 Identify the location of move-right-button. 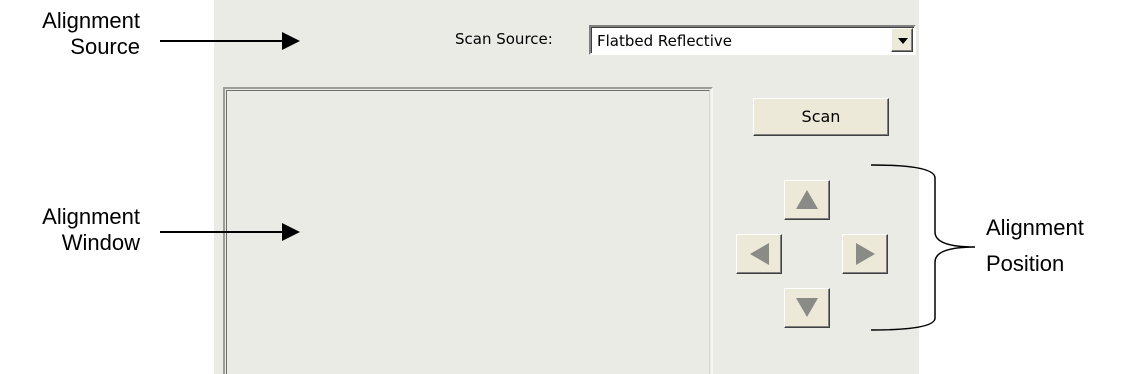
(865, 254).